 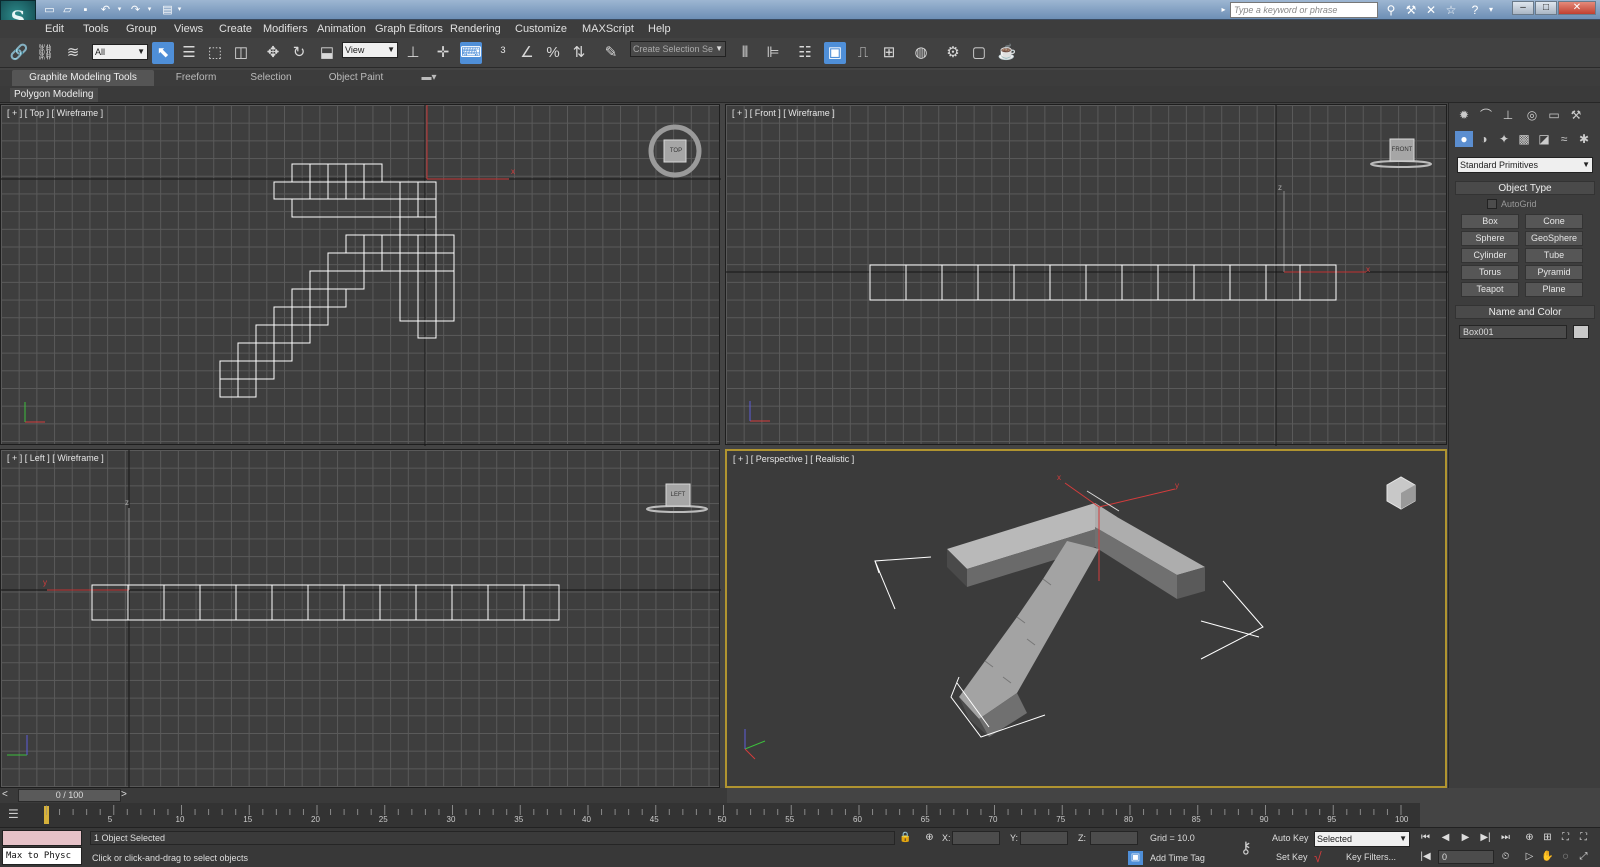 I want to click on object-name-field: Box001, so click(x=1513, y=332).